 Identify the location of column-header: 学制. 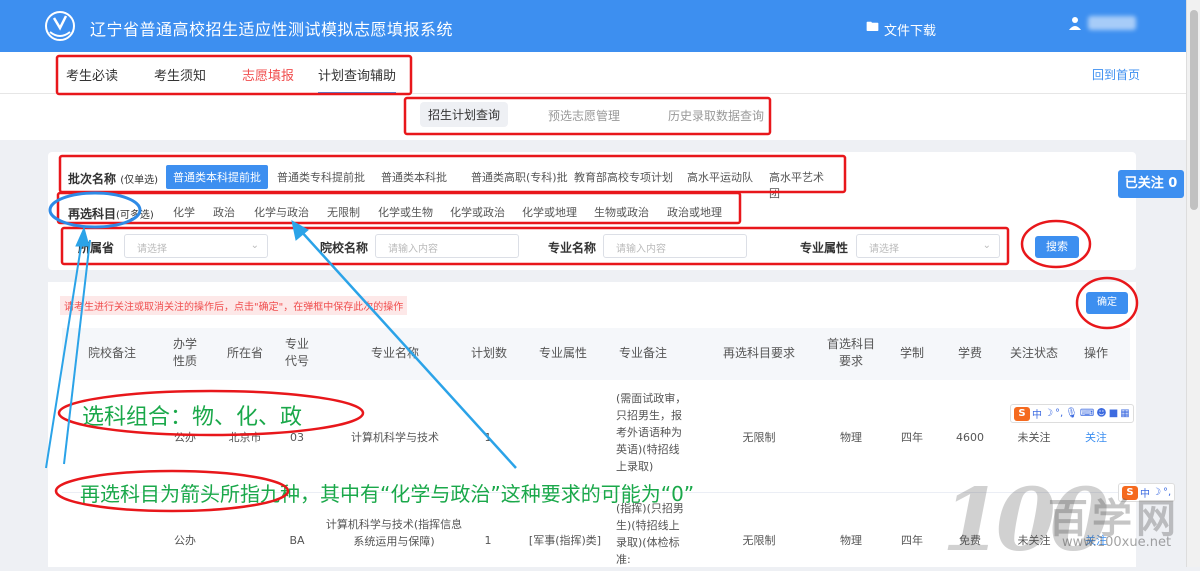
(911, 353).